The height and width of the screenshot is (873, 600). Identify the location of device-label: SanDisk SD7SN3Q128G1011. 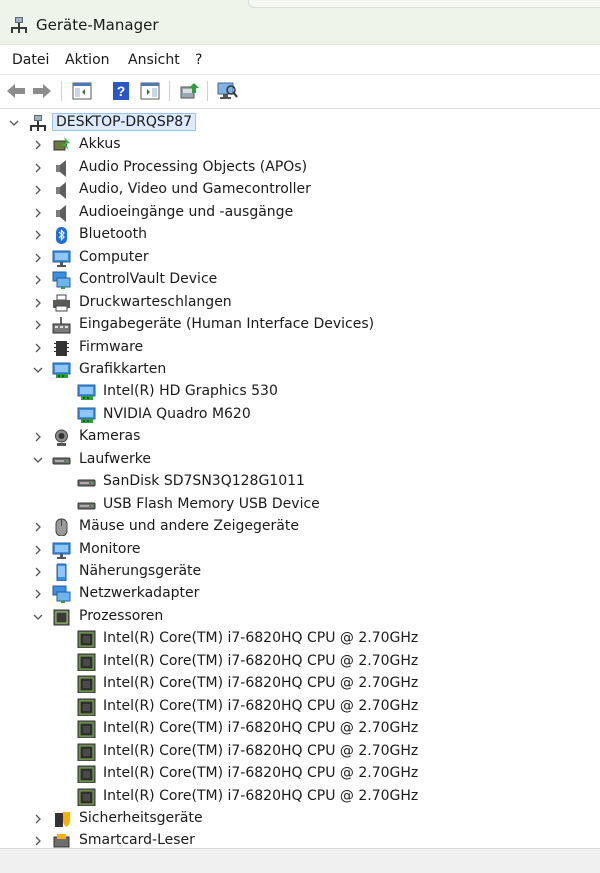
(204, 481).